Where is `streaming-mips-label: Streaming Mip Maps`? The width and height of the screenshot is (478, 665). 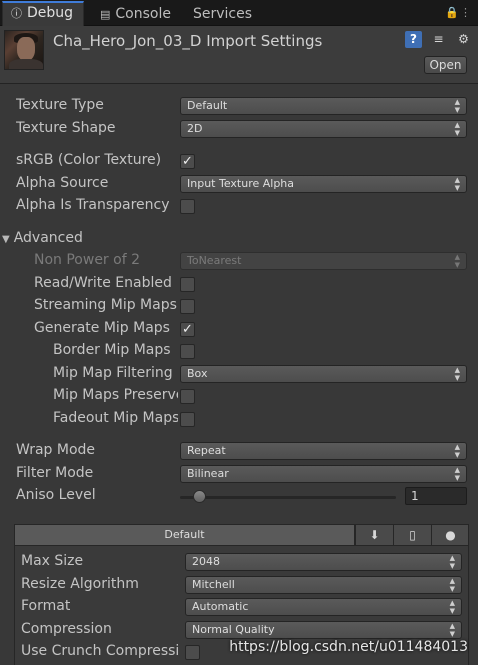
streaming-mips-label: Streaming Mip Maps is located at coordinates (105, 305).